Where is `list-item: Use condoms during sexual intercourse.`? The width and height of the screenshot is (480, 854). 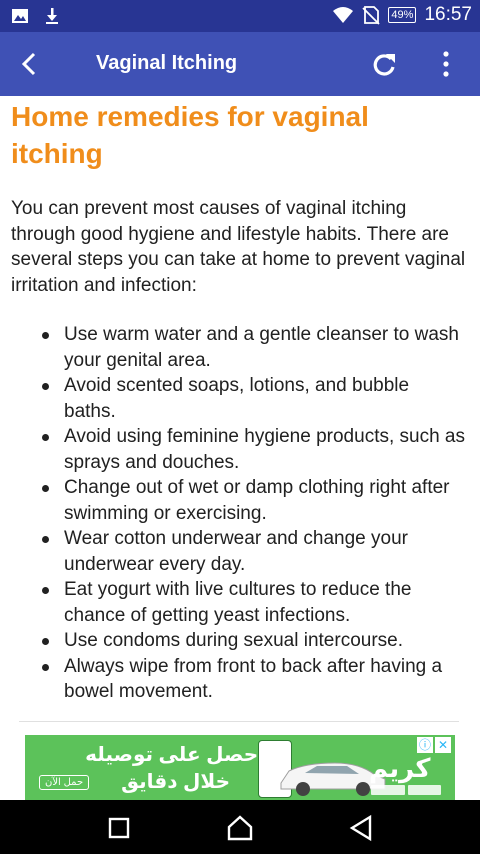
list-item: Use condoms during sexual intercourse. is located at coordinates (238, 641).